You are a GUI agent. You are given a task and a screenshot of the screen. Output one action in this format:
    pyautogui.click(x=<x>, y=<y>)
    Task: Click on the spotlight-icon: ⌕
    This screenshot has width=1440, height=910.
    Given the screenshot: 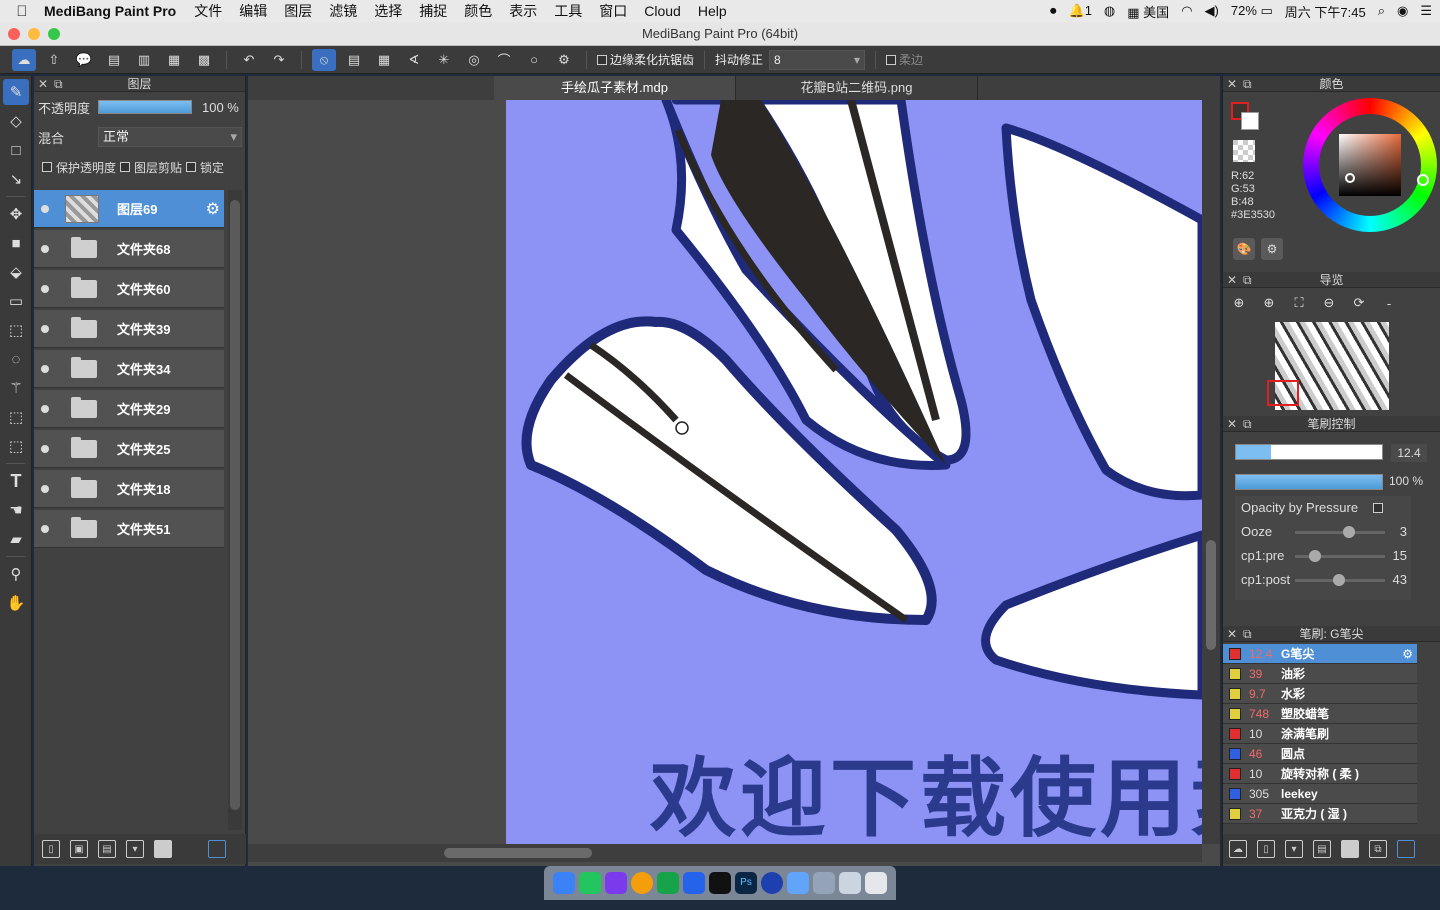 What is the action you would take?
    pyautogui.click(x=1381, y=11)
    